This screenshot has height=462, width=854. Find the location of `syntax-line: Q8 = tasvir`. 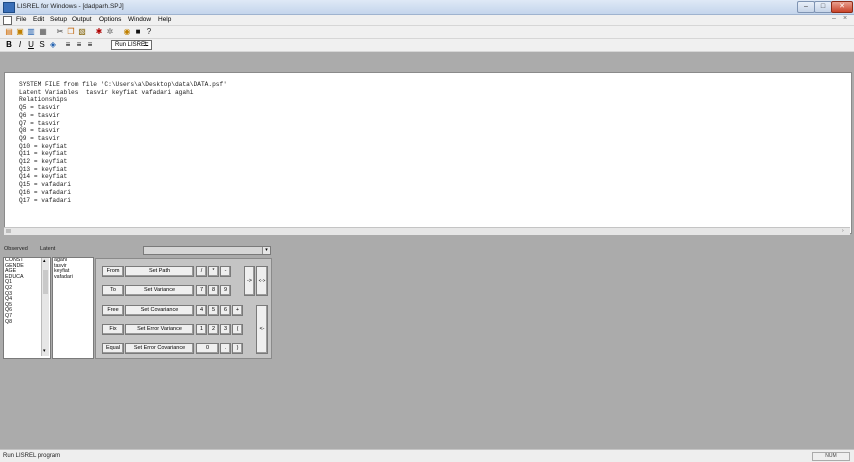

syntax-line: Q8 = tasvir is located at coordinates (39, 131).